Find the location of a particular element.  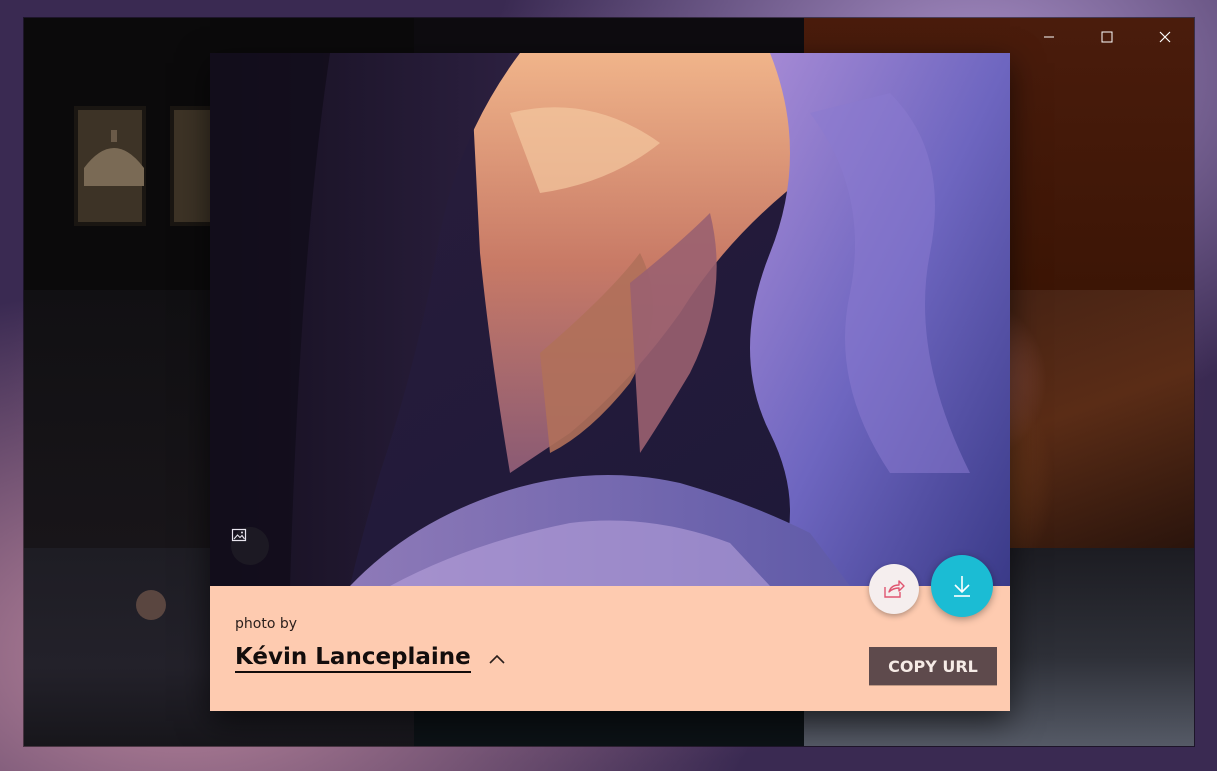

window-controls is located at coordinates (1107, 37).